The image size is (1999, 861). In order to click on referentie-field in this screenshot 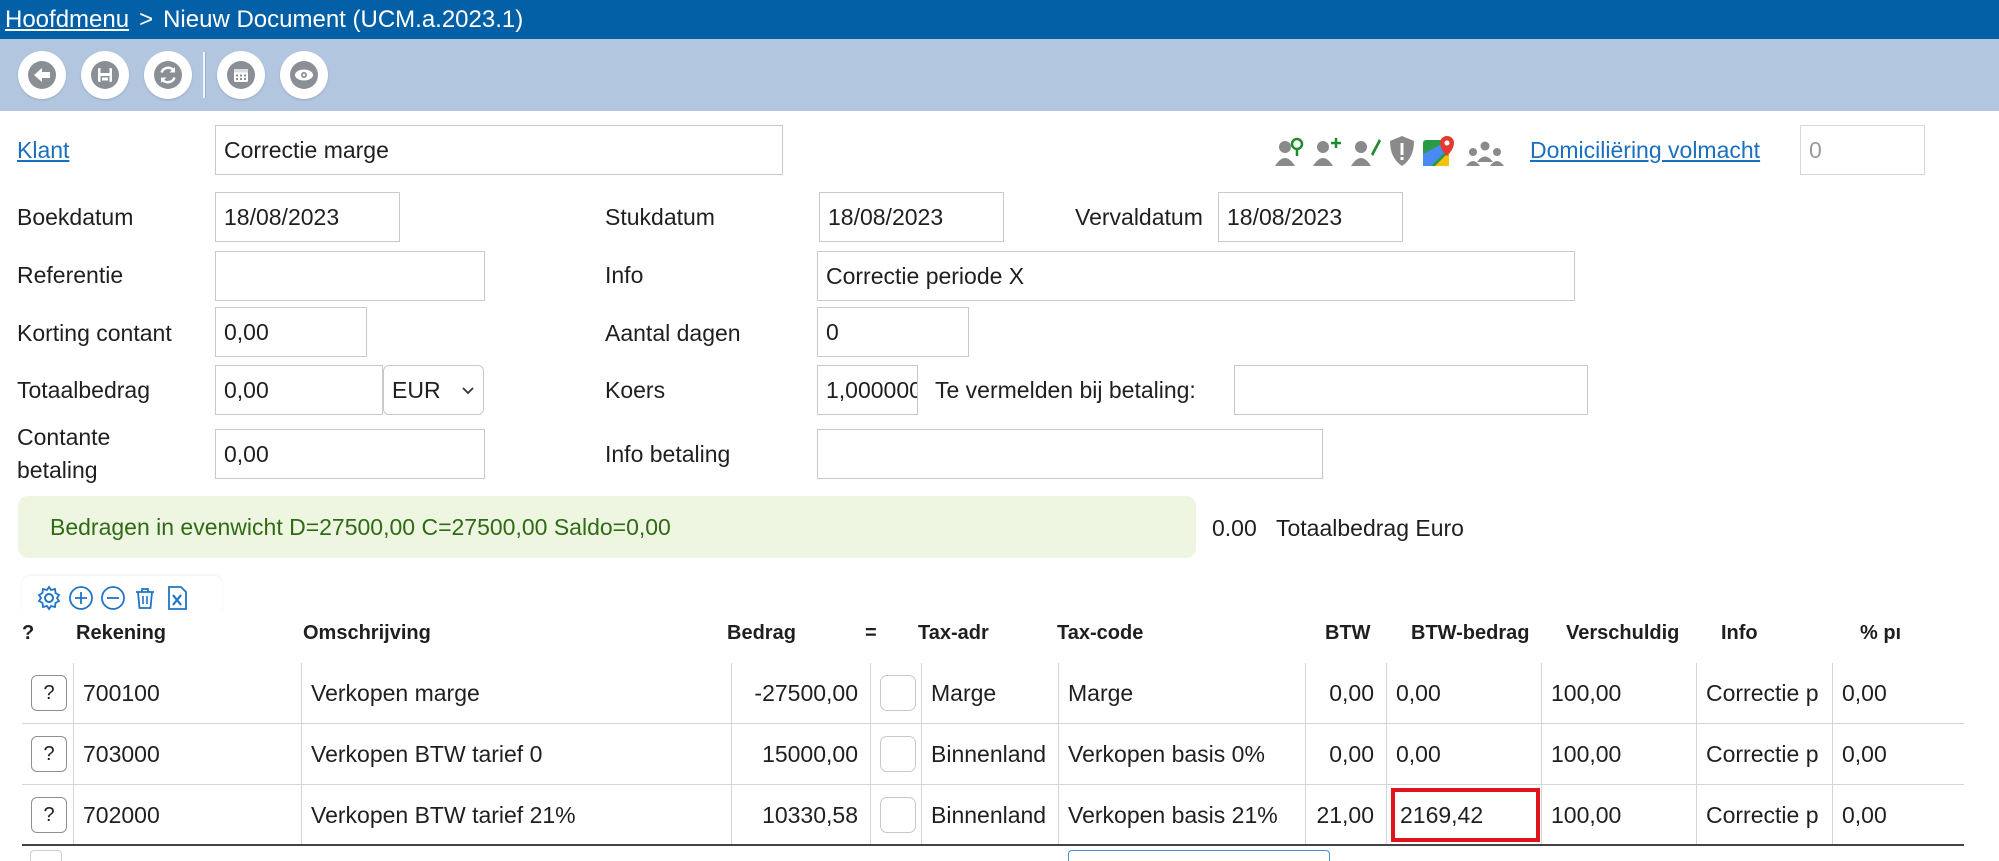, I will do `click(350, 276)`.